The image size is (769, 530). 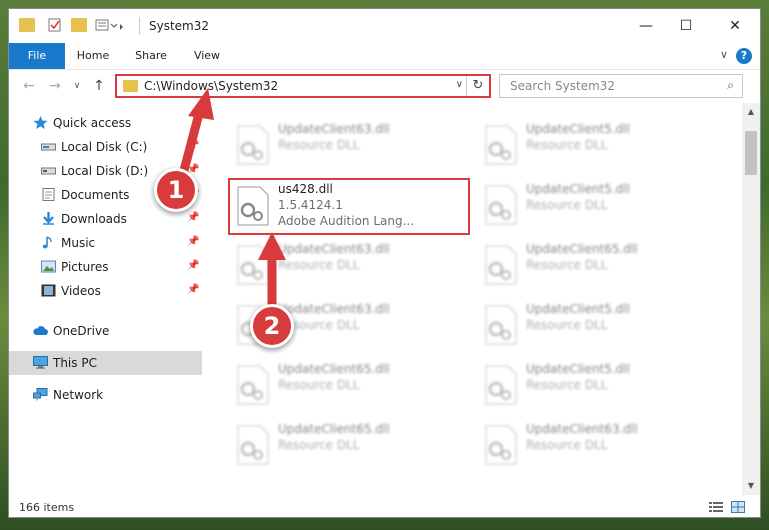 I want to click on scroll-up-icon: ▲, so click(x=751, y=112).